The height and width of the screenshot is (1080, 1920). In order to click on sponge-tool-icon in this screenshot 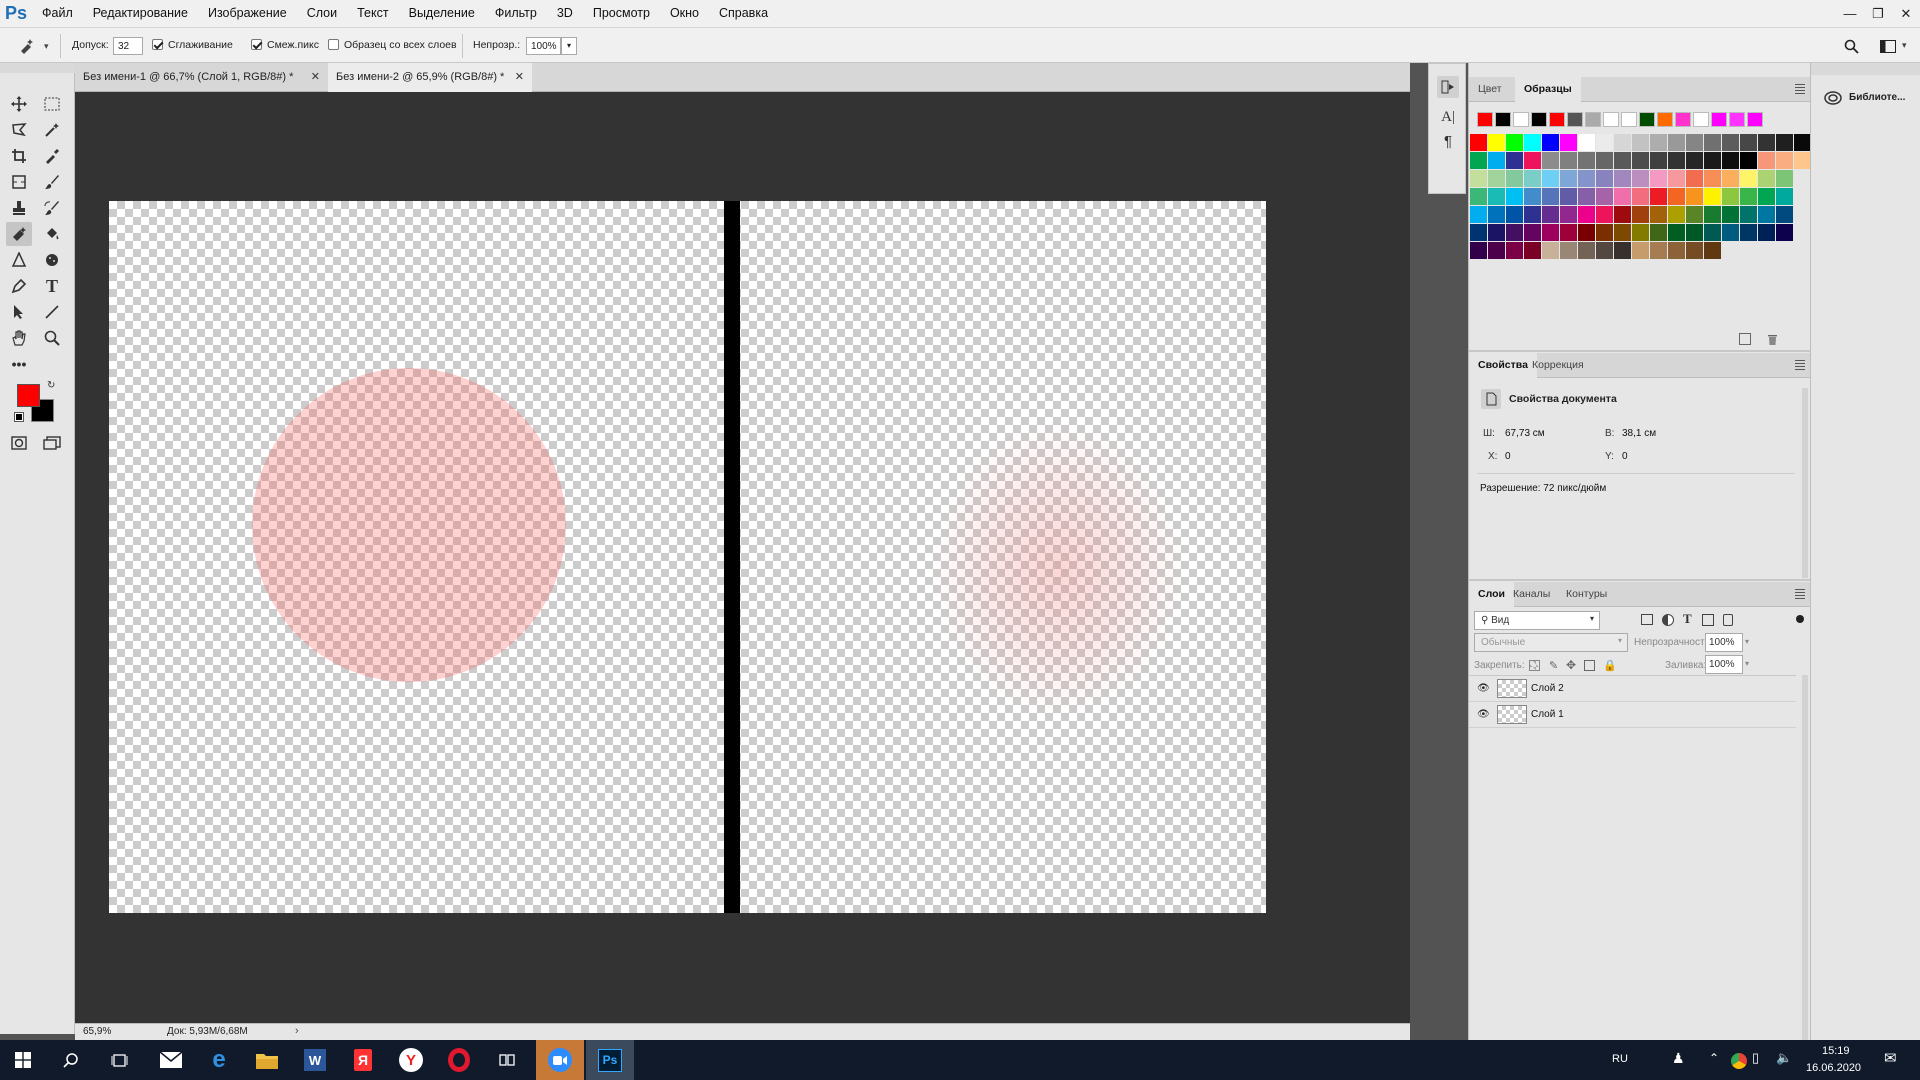, I will do `click(52, 260)`.